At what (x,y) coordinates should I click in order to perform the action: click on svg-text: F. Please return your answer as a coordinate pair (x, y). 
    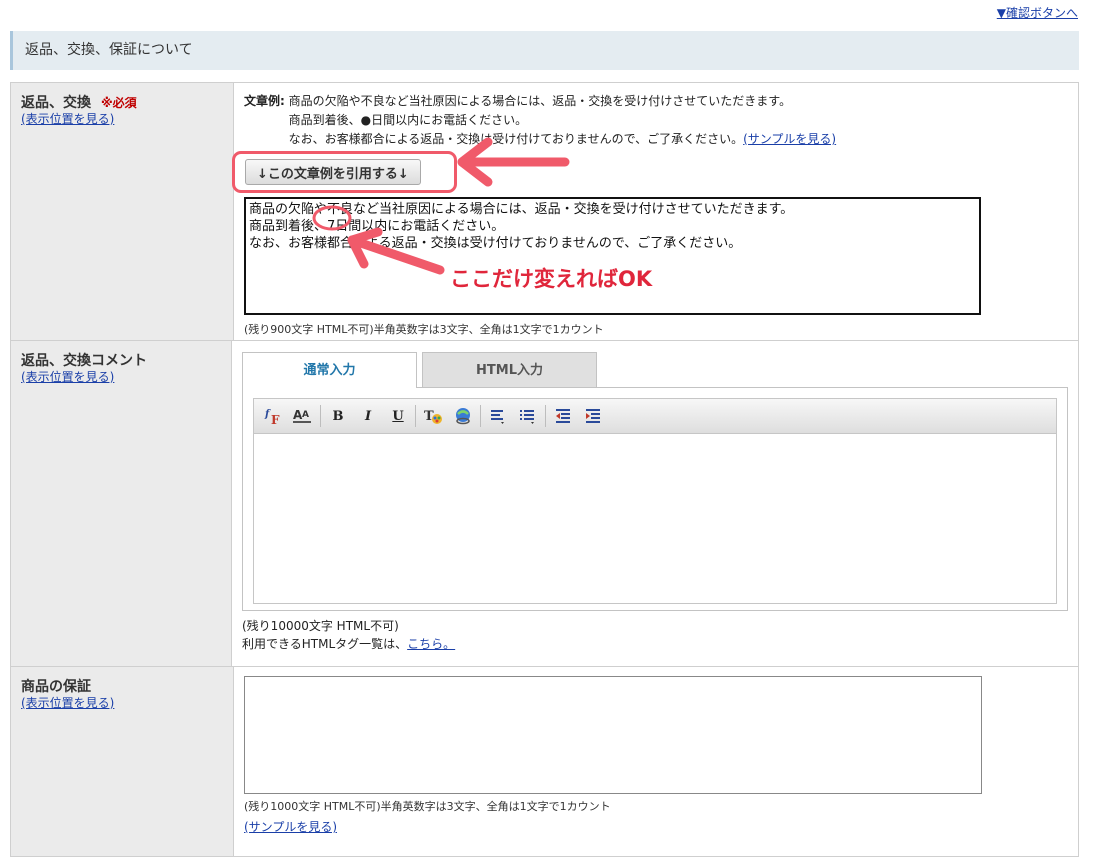
    Looking at the image, I should click on (275, 419).